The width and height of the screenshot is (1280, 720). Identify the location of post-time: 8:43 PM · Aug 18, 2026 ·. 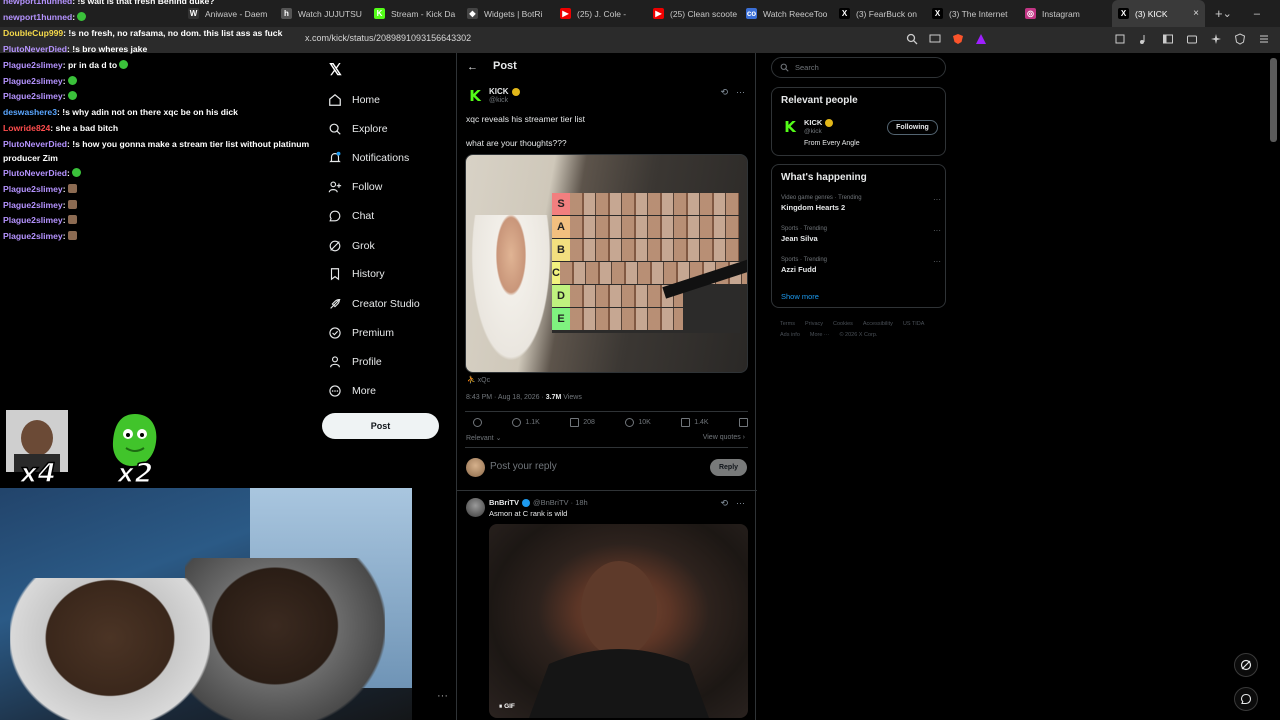
(506, 397).